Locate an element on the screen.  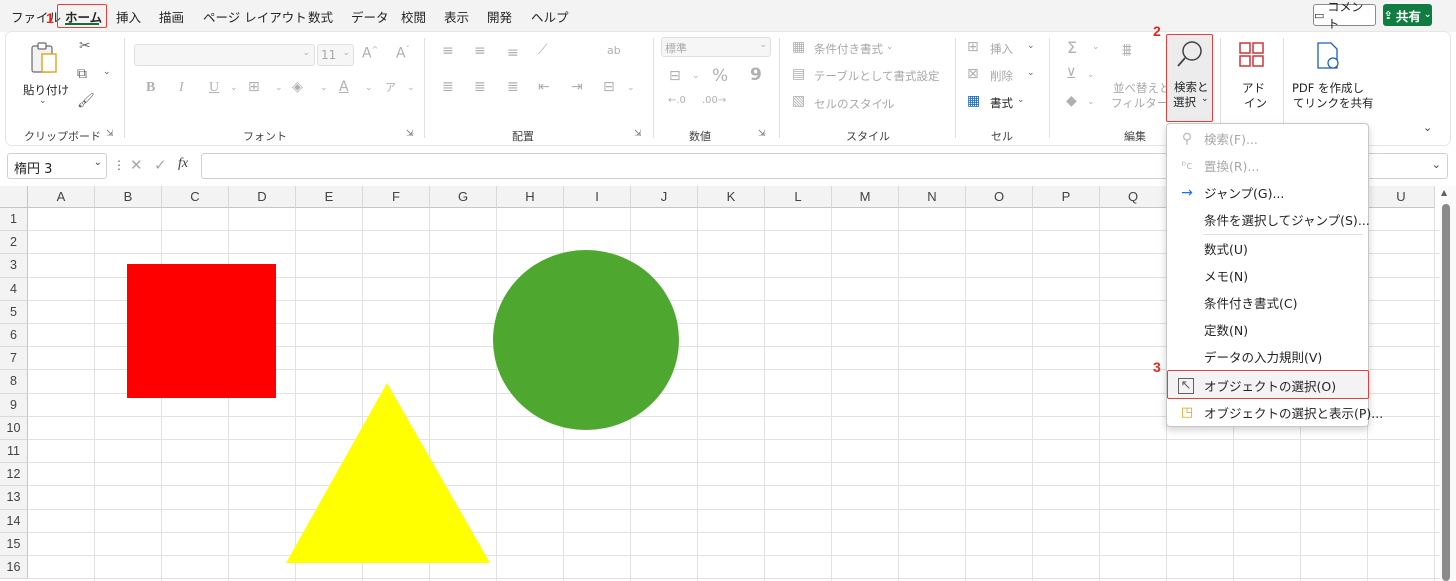
cut-icon: ✂ is located at coordinates (85, 46).